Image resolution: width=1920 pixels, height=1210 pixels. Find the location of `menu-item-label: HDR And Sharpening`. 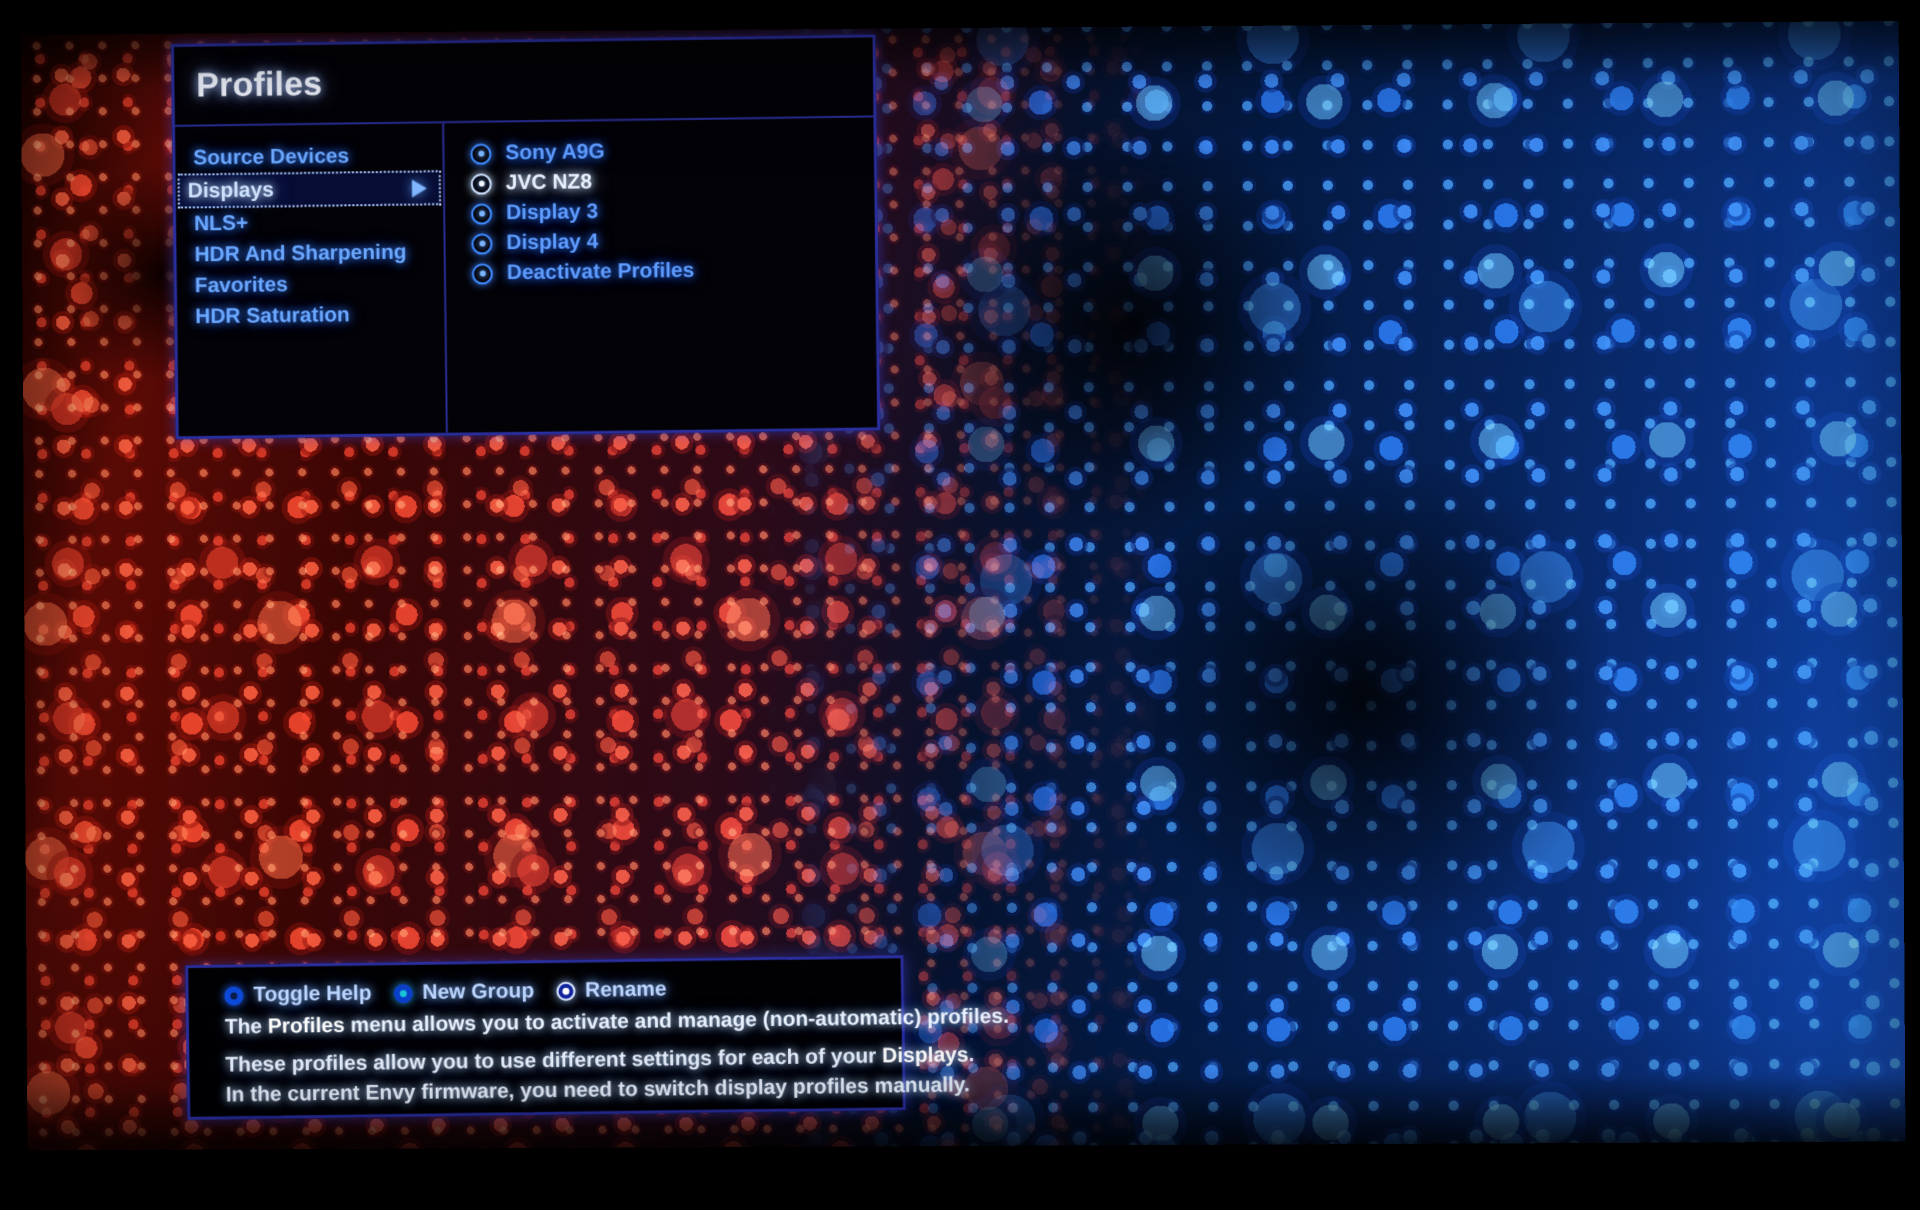

menu-item-label: HDR And Sharpening is located at coordinates (300, 253).